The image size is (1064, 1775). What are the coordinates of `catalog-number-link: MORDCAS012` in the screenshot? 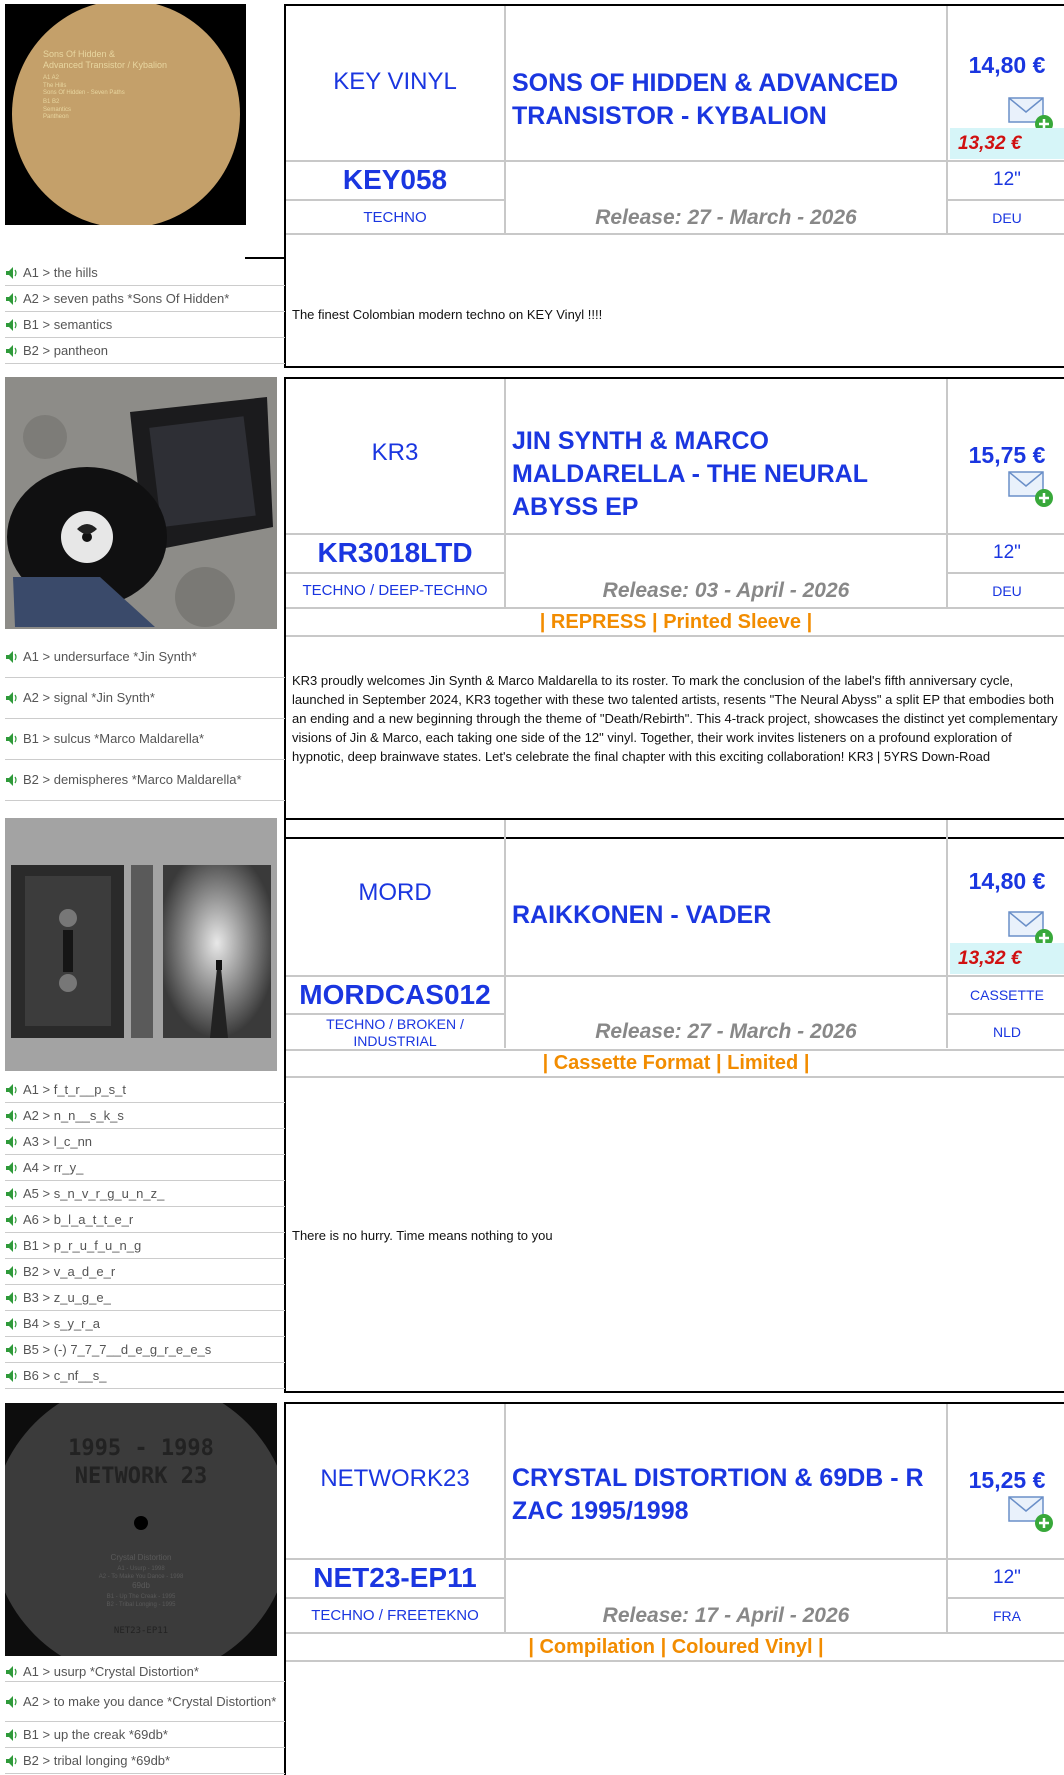 It's located at (395, 995).